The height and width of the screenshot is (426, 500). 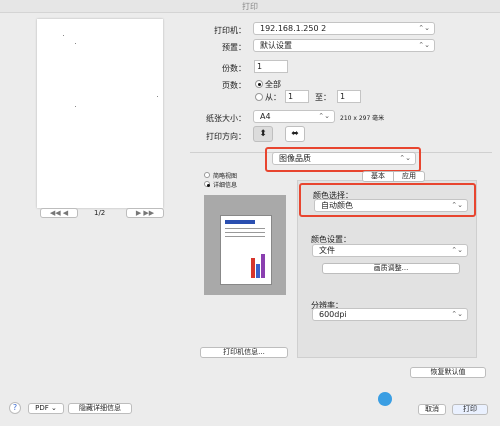 What do you see at coordinates (432, 409) in the screenshot?
I see `cancel-button: 取消` at bounding box center [432, 409].